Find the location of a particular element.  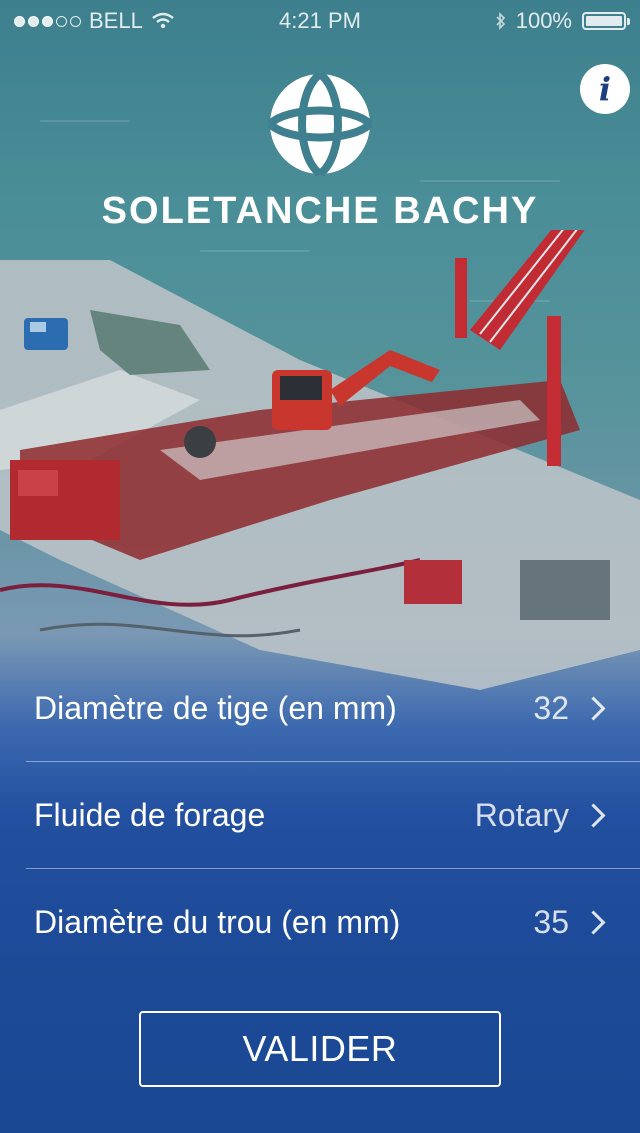

setting-value: 32 is located at coordinates (551, 707).